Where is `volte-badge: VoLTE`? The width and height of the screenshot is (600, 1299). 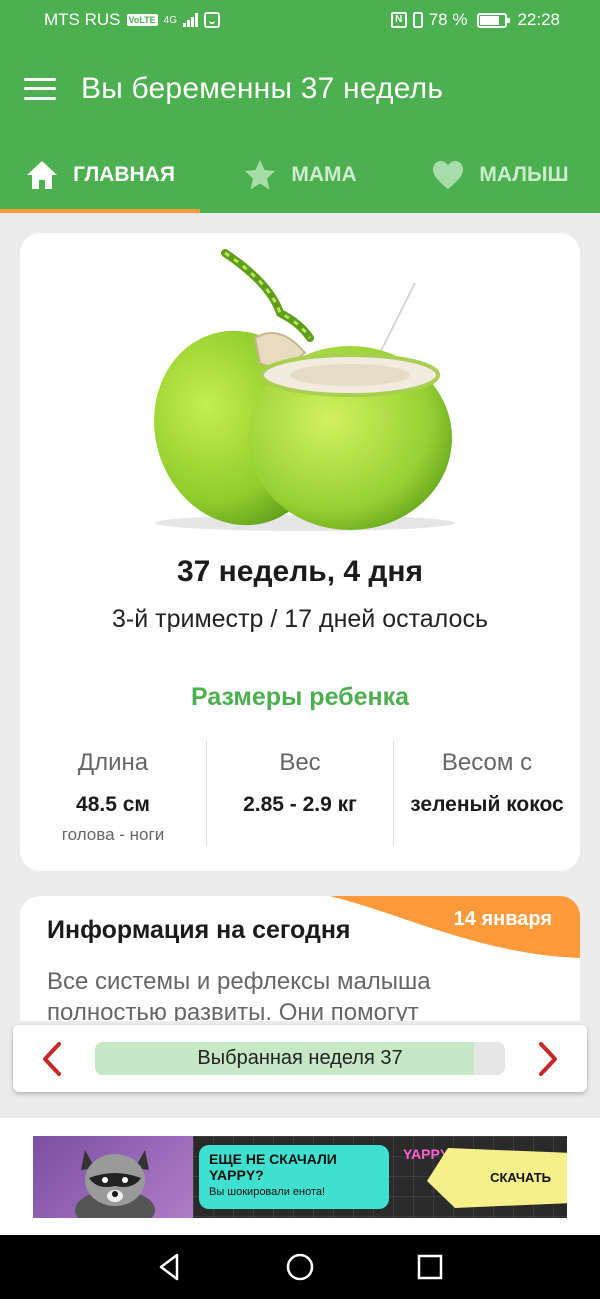
volte-badge: VoLTE is located at coordinates (142, 20).